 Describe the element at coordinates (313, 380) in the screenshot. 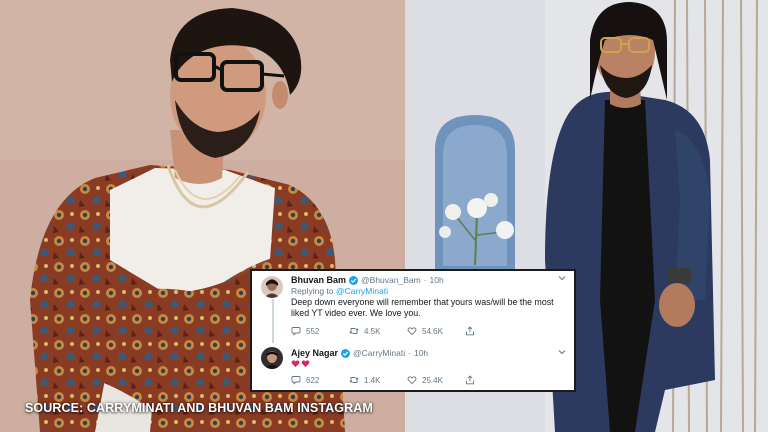

I see `reply-count: 622` at that location.